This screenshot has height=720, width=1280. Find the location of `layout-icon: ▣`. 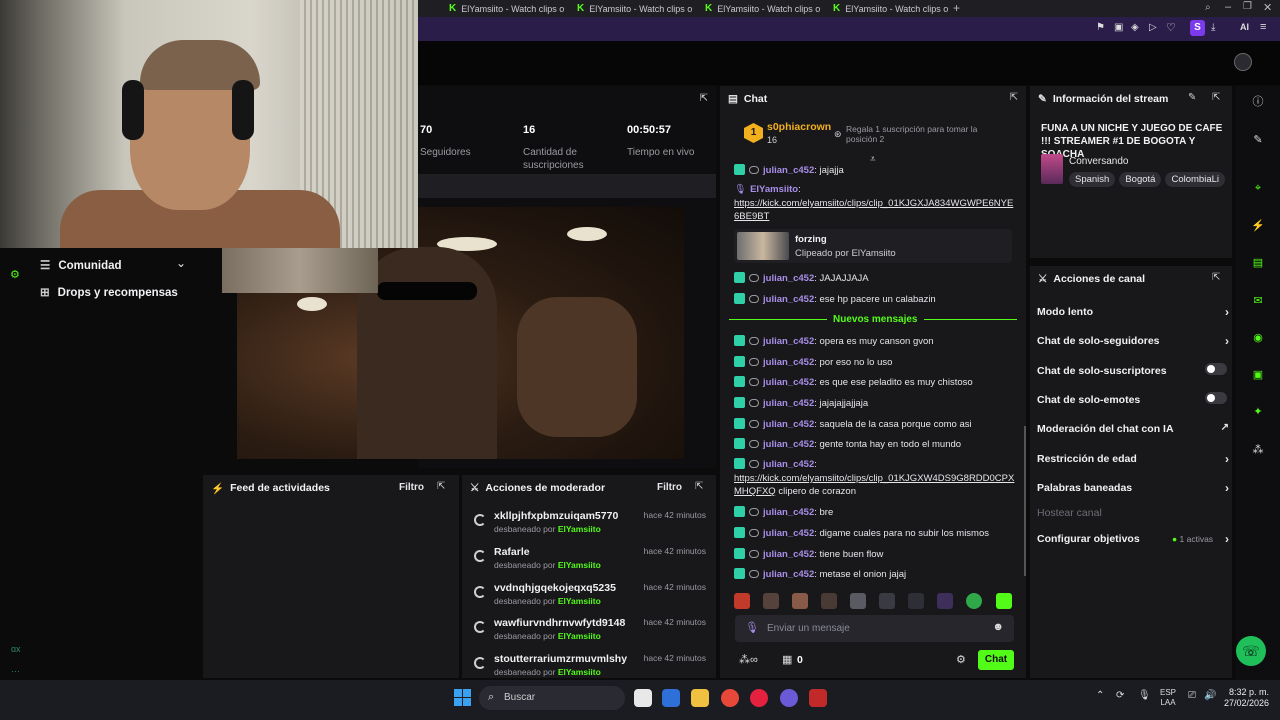

layout-icon: ▣ is located at coordinates (1258, 375).